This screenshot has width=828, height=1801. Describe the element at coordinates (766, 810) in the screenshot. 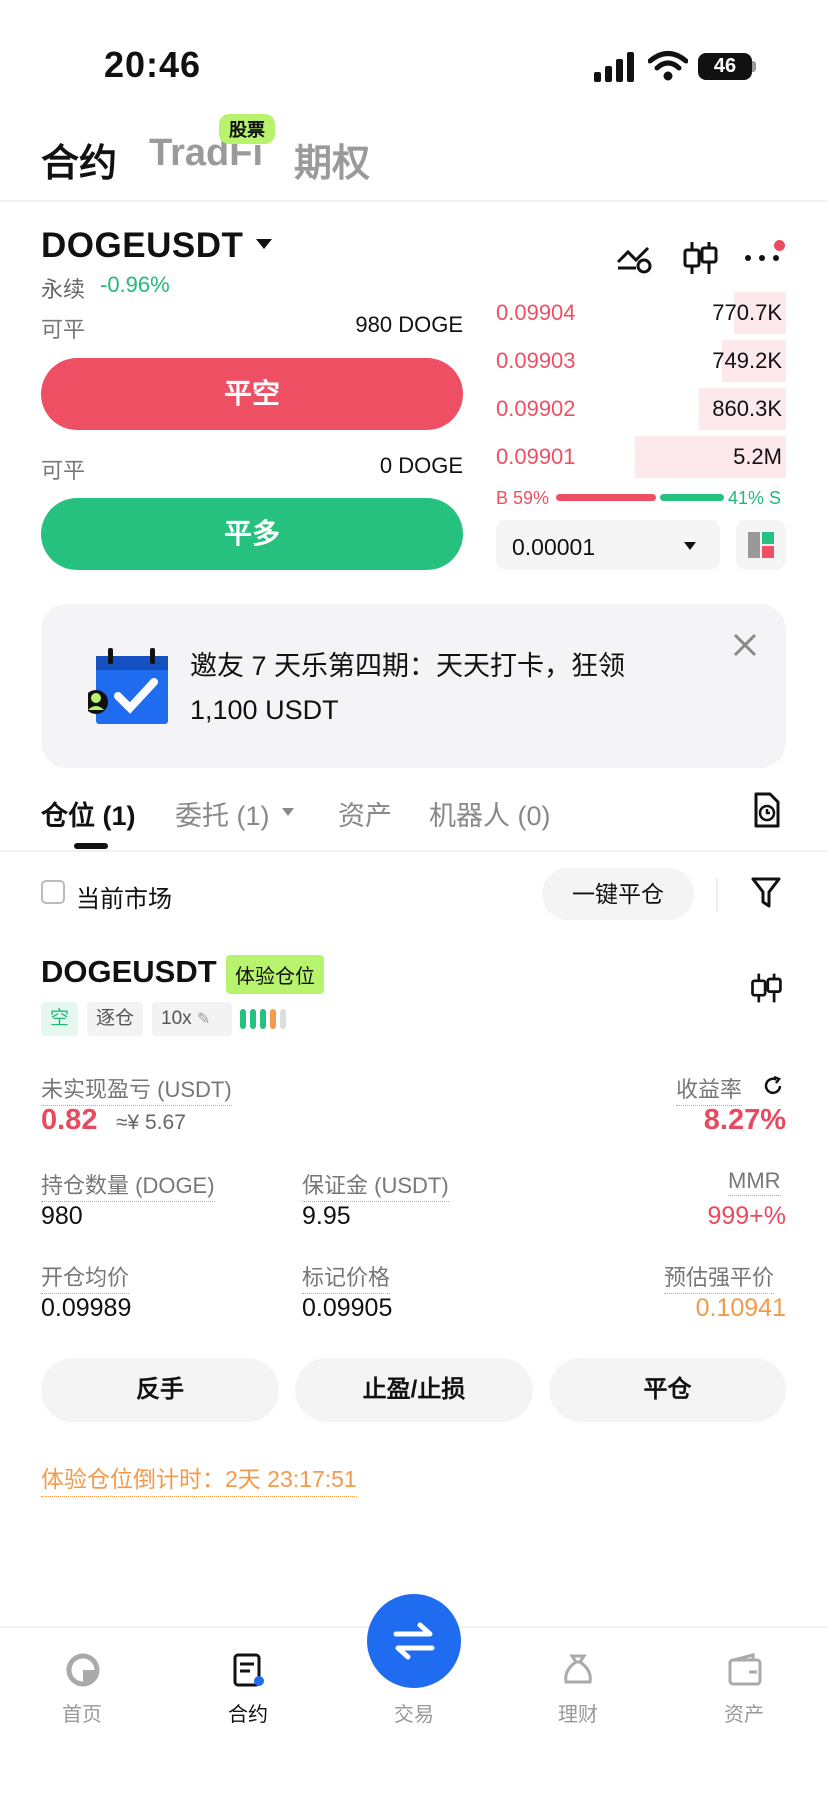

I see `order-history-icon` at that location.